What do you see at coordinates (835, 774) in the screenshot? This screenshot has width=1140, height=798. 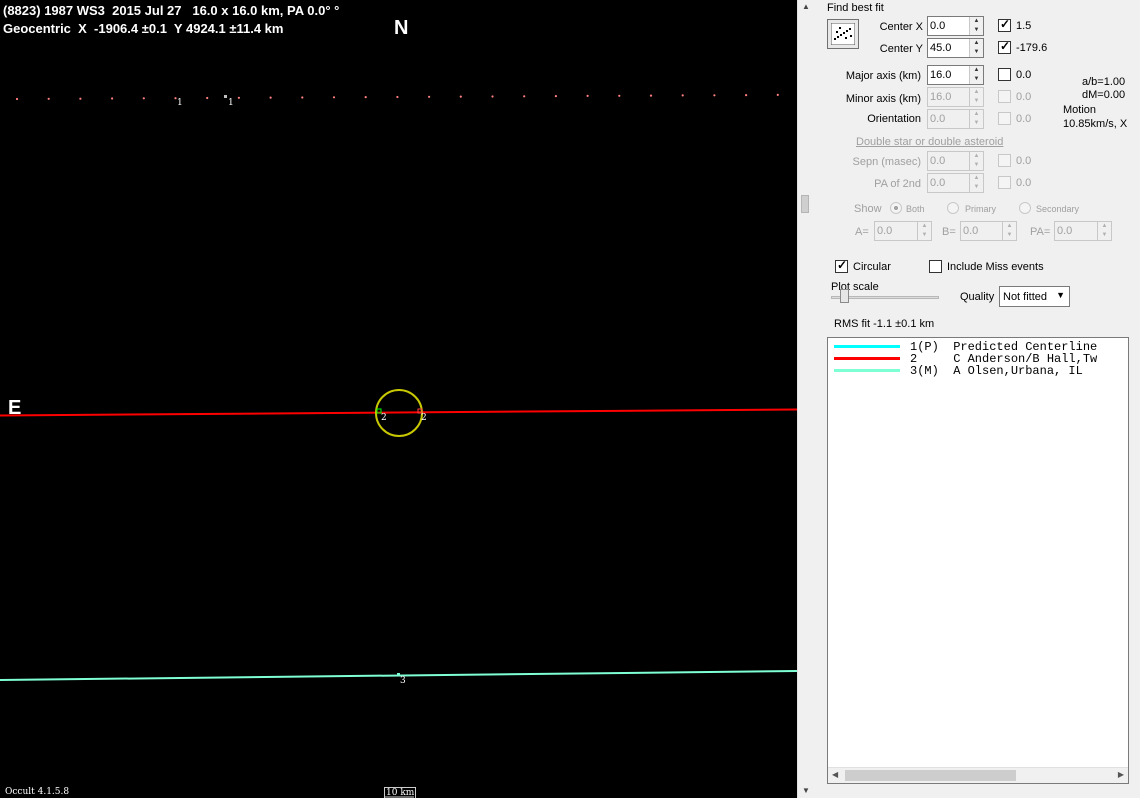 I see `scroll-left-icon: ◀` at bounding box center [835, 774].